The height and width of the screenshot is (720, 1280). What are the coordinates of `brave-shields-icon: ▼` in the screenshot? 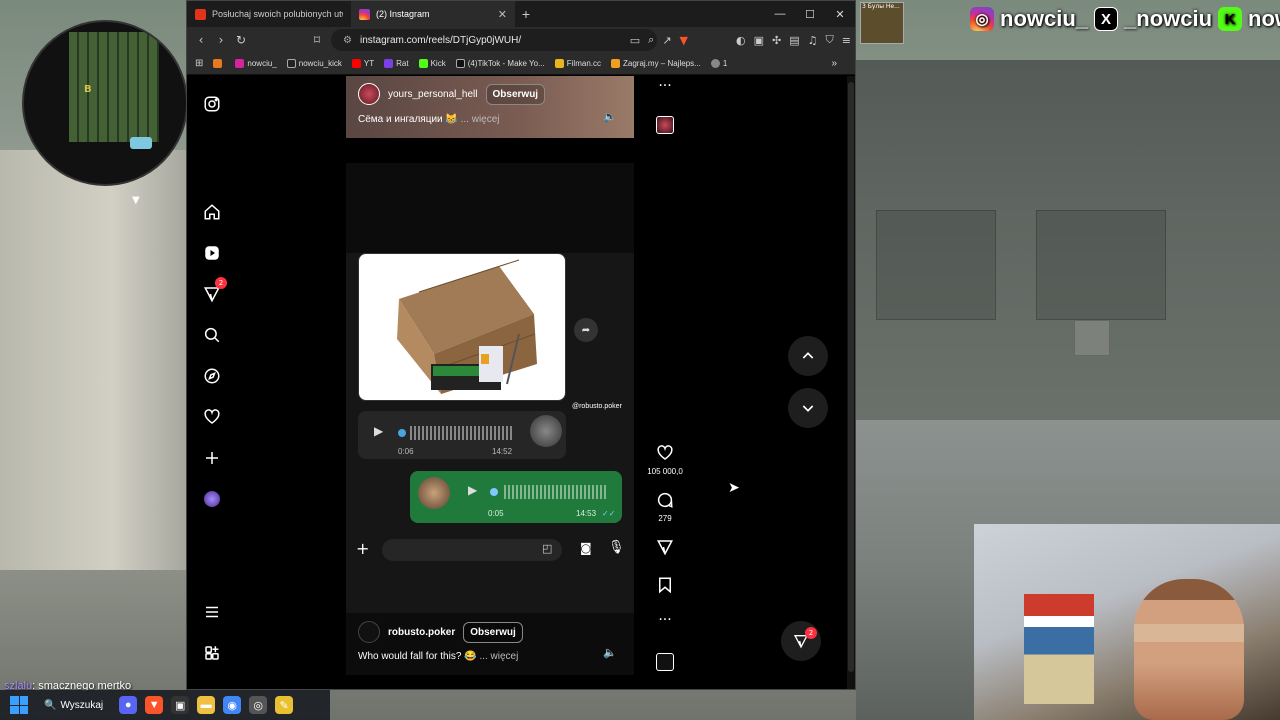 It's located at (684, 40).